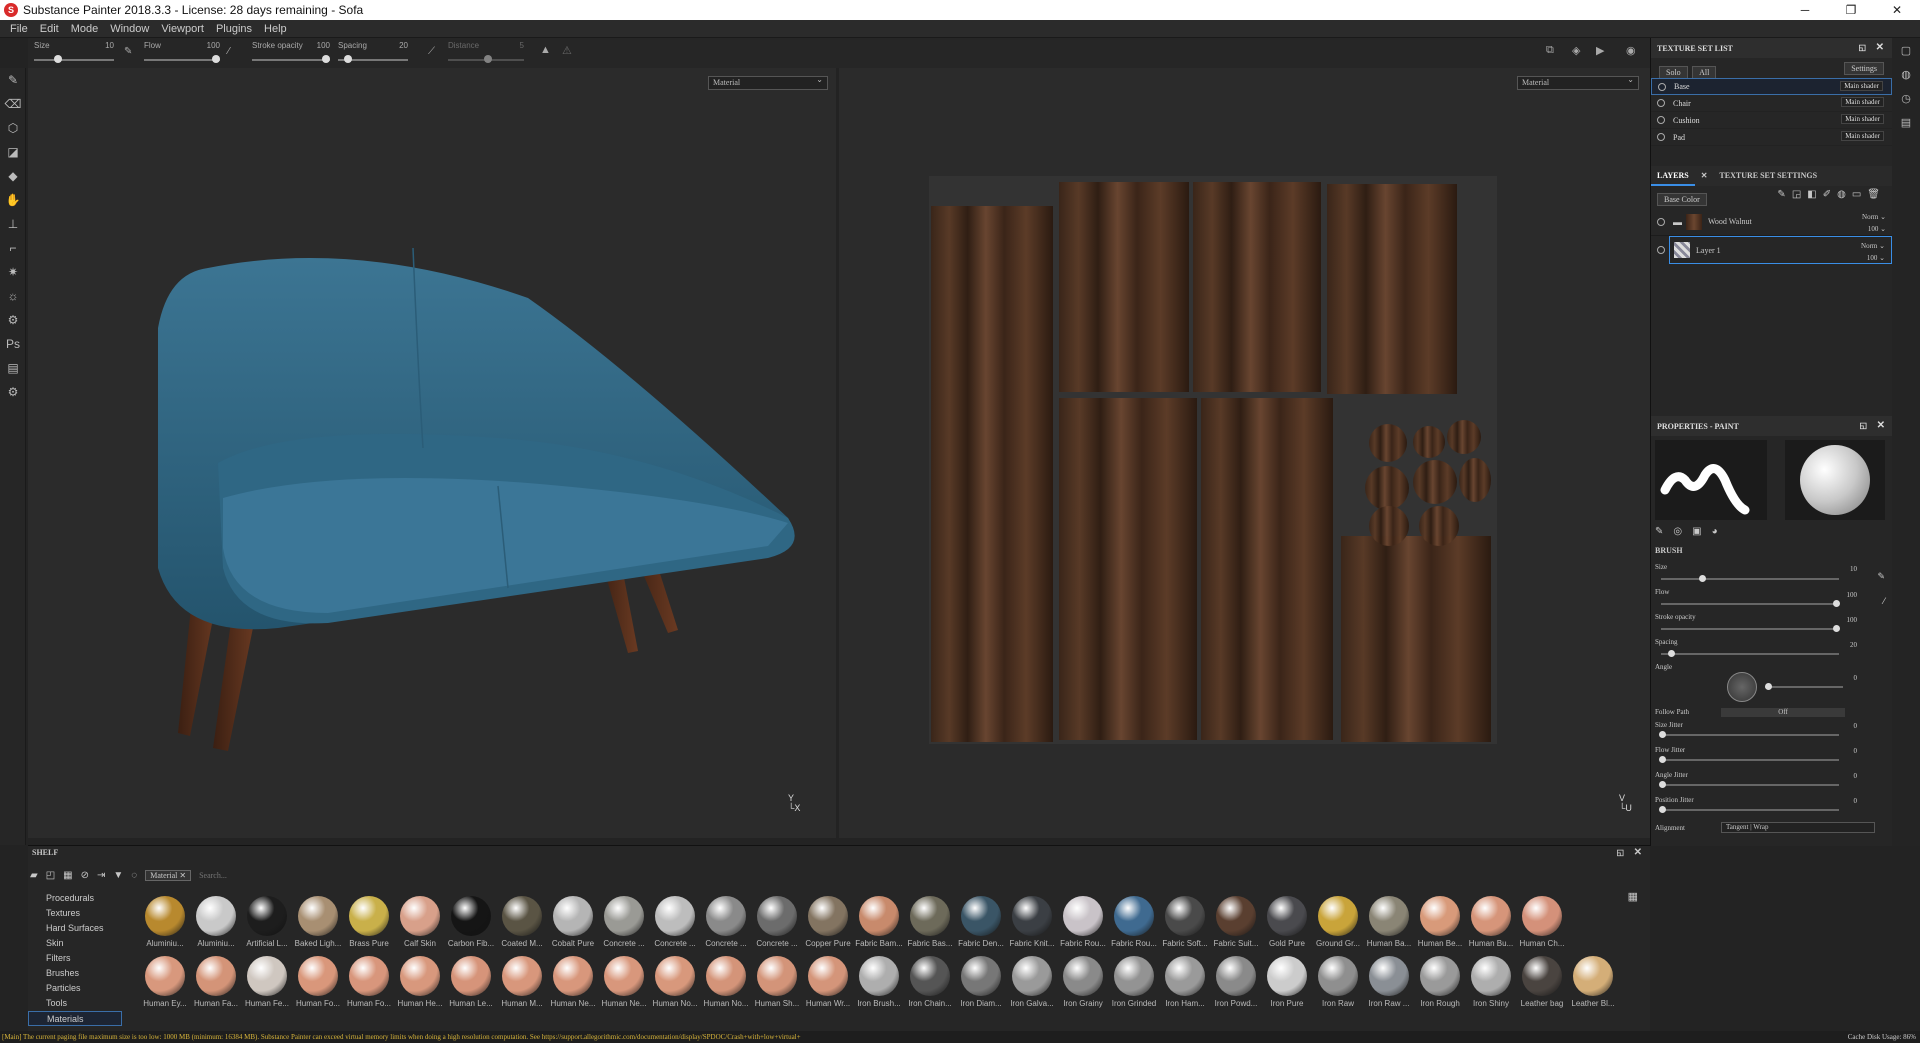  I want to click on flow-knob, so click(1836, 603).